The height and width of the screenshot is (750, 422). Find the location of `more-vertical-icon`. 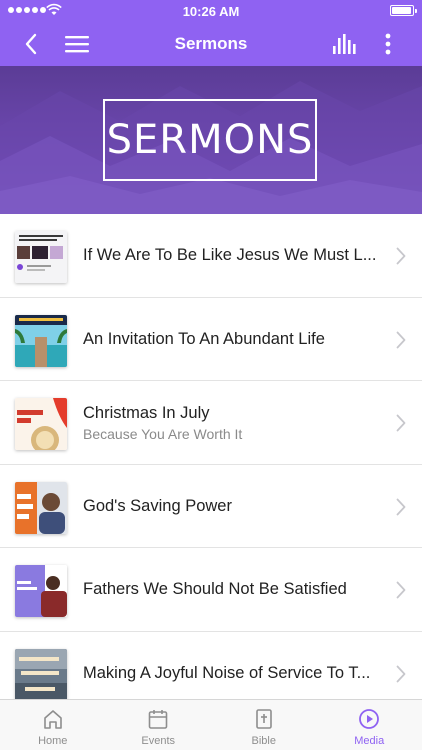

more-vertical-icon is located at coordinates (388, 44).